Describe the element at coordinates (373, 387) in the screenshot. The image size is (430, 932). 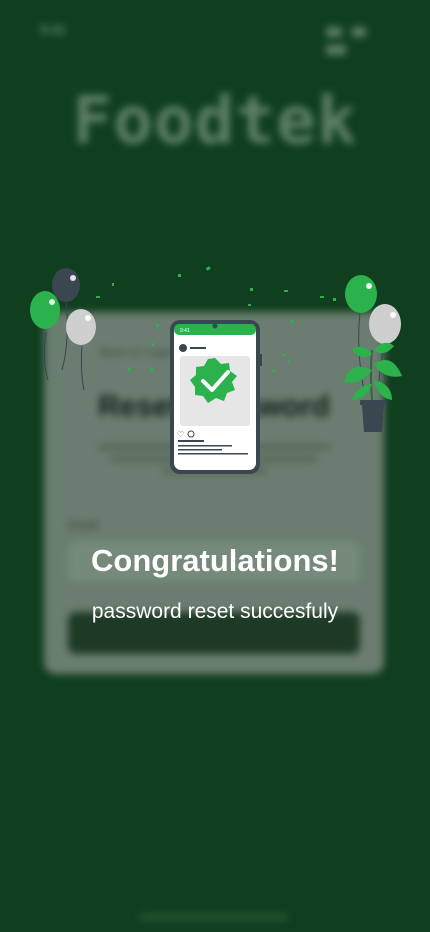
I see `potted-plant` at that location.